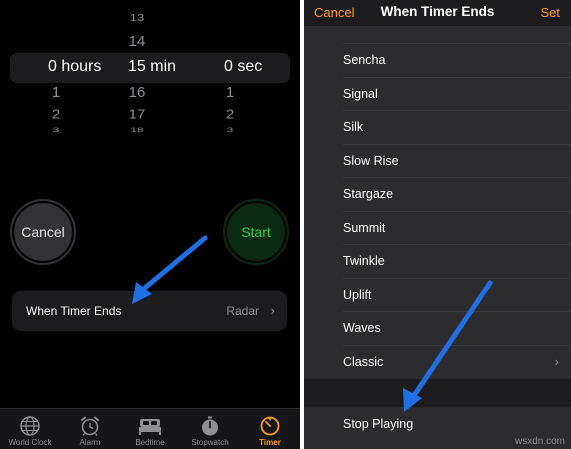 The width and height of the screenshot is (571, 449). I want to click on nav-title: When Timer Ends, so click(437, 11).